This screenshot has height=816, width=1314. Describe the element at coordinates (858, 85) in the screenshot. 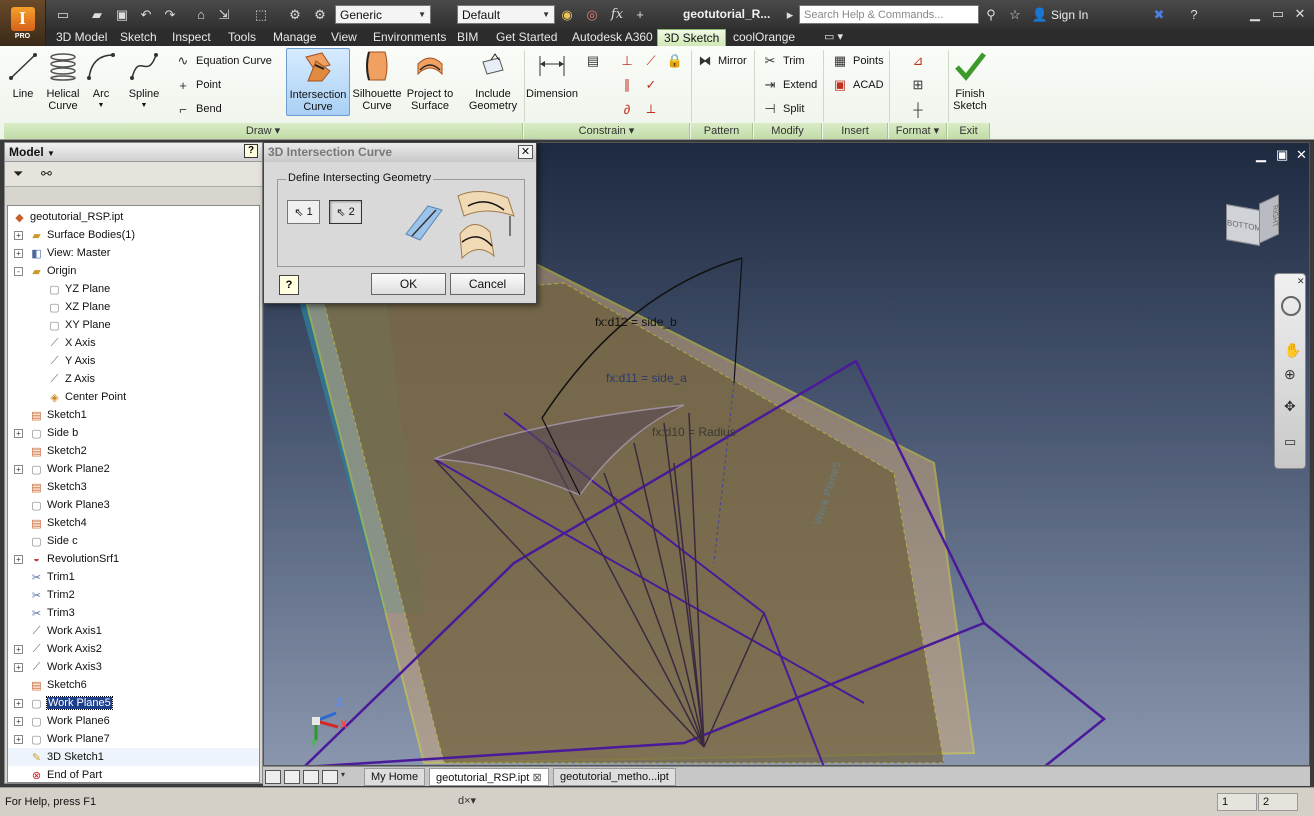

I see `acad-button: ▣ ACAD` at that location.